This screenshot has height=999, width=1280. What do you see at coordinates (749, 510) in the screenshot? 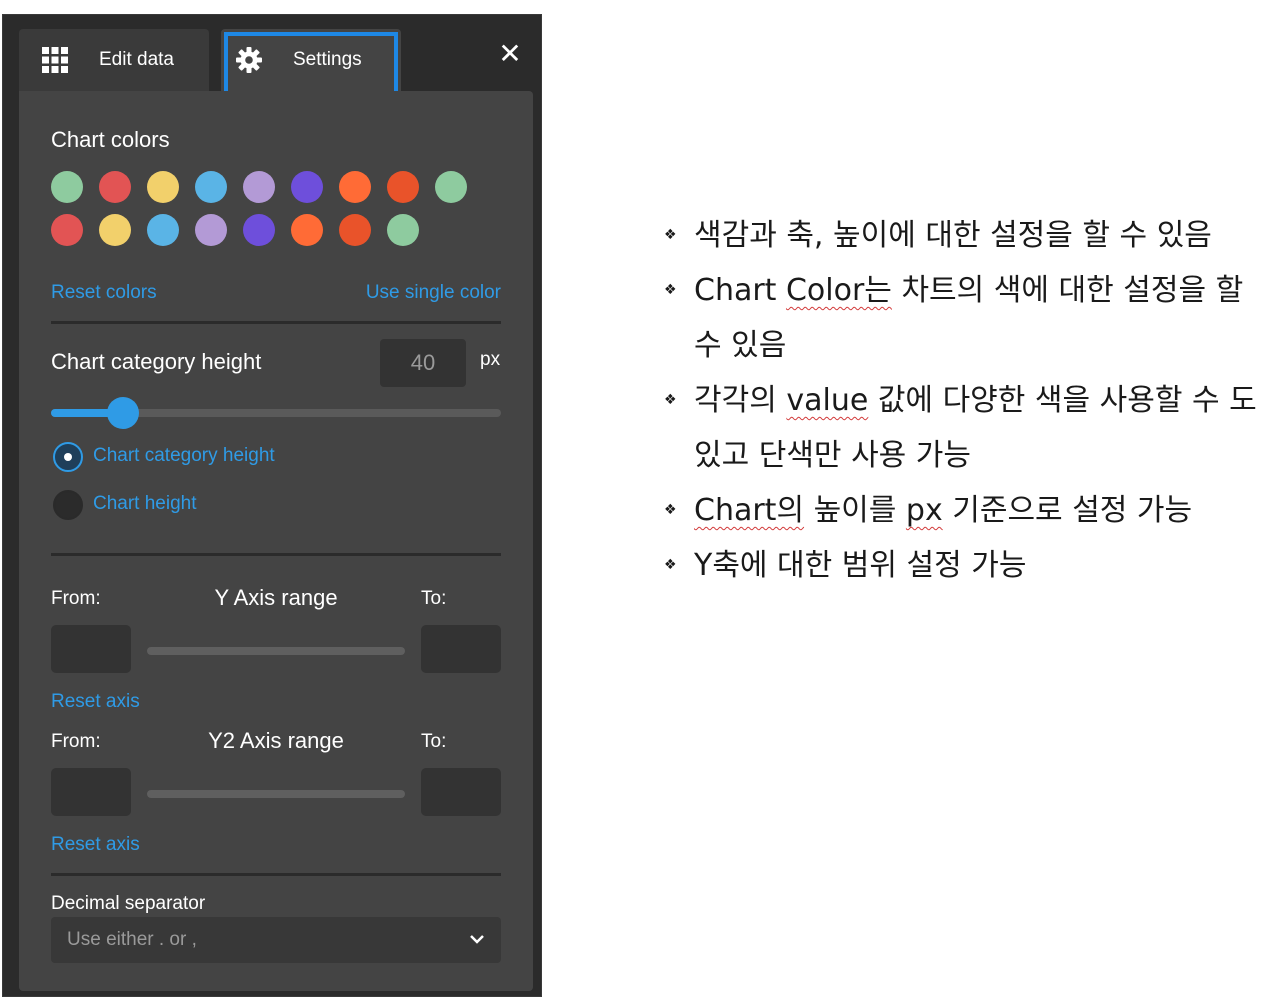
I see `note-text: Chart의` at bounding box center [749, 510].